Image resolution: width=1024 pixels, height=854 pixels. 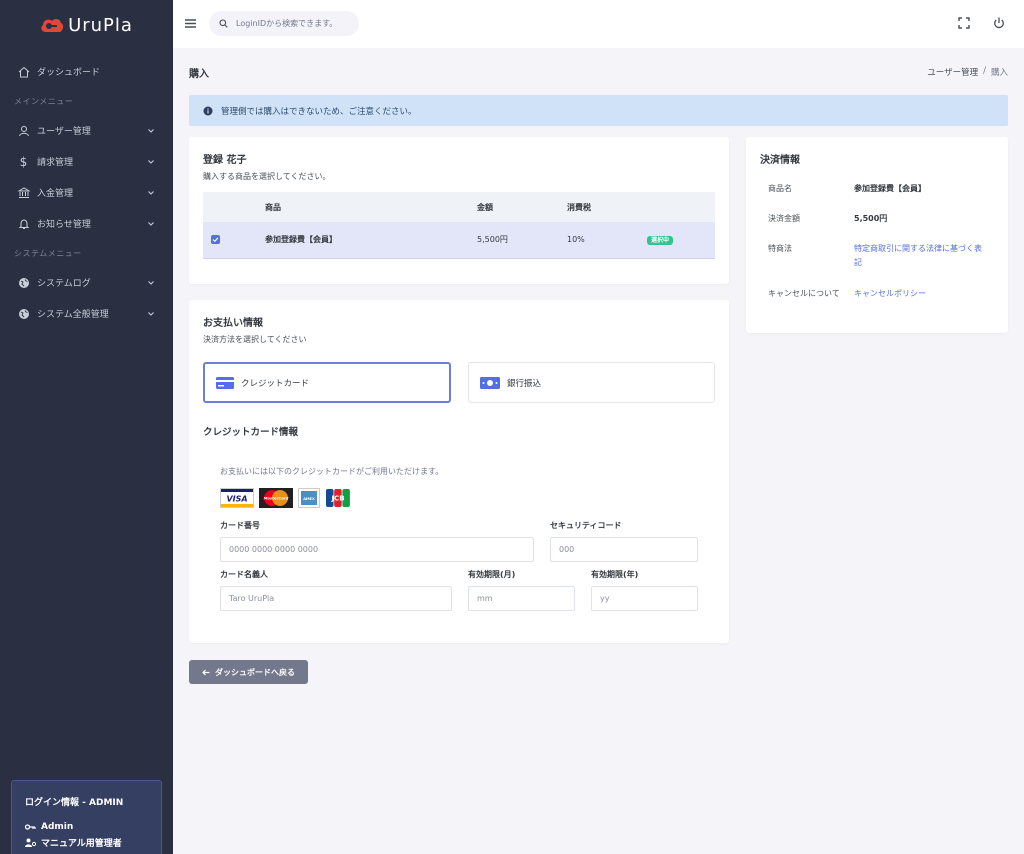 I want to click on sidebar-item-billing: $ 請求管理, so click(x=86, y=161).